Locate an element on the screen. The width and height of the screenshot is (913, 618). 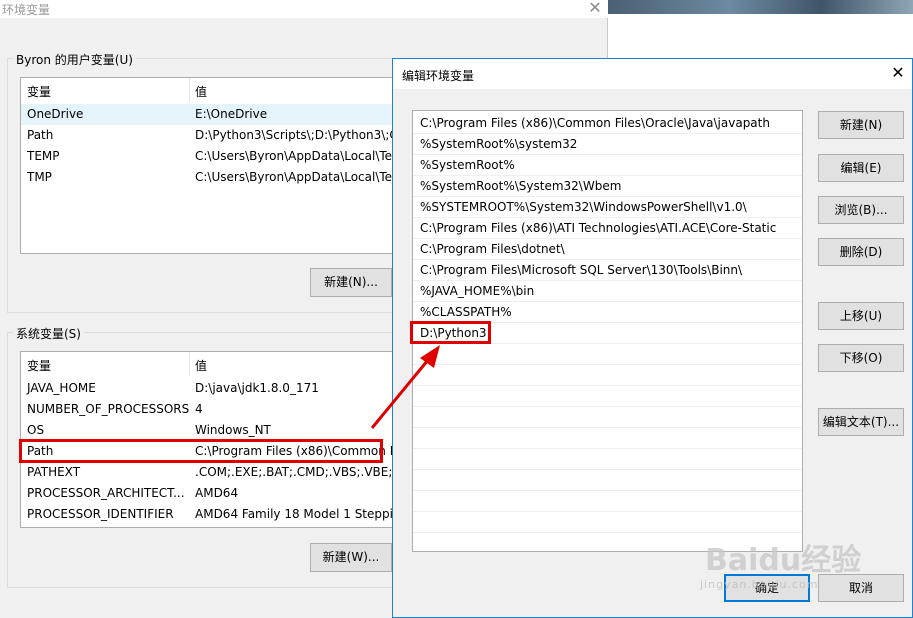
baidu-watermark-url: jingyan.baidu.com is located at coordinates (759, 584).